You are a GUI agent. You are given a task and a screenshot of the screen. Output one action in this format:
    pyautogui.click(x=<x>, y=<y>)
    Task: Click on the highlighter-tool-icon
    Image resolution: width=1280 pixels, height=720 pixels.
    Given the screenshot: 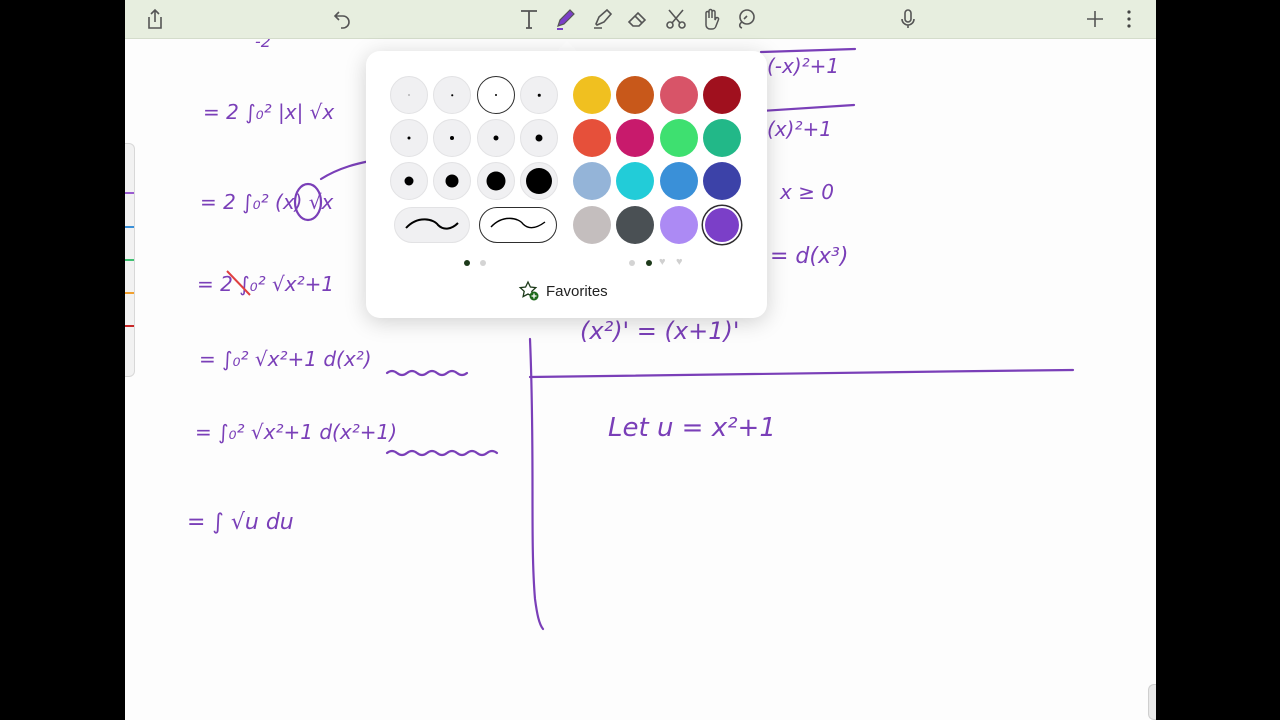 What is the action you would take?
    pyautogui.click(x=602, y=19)
    